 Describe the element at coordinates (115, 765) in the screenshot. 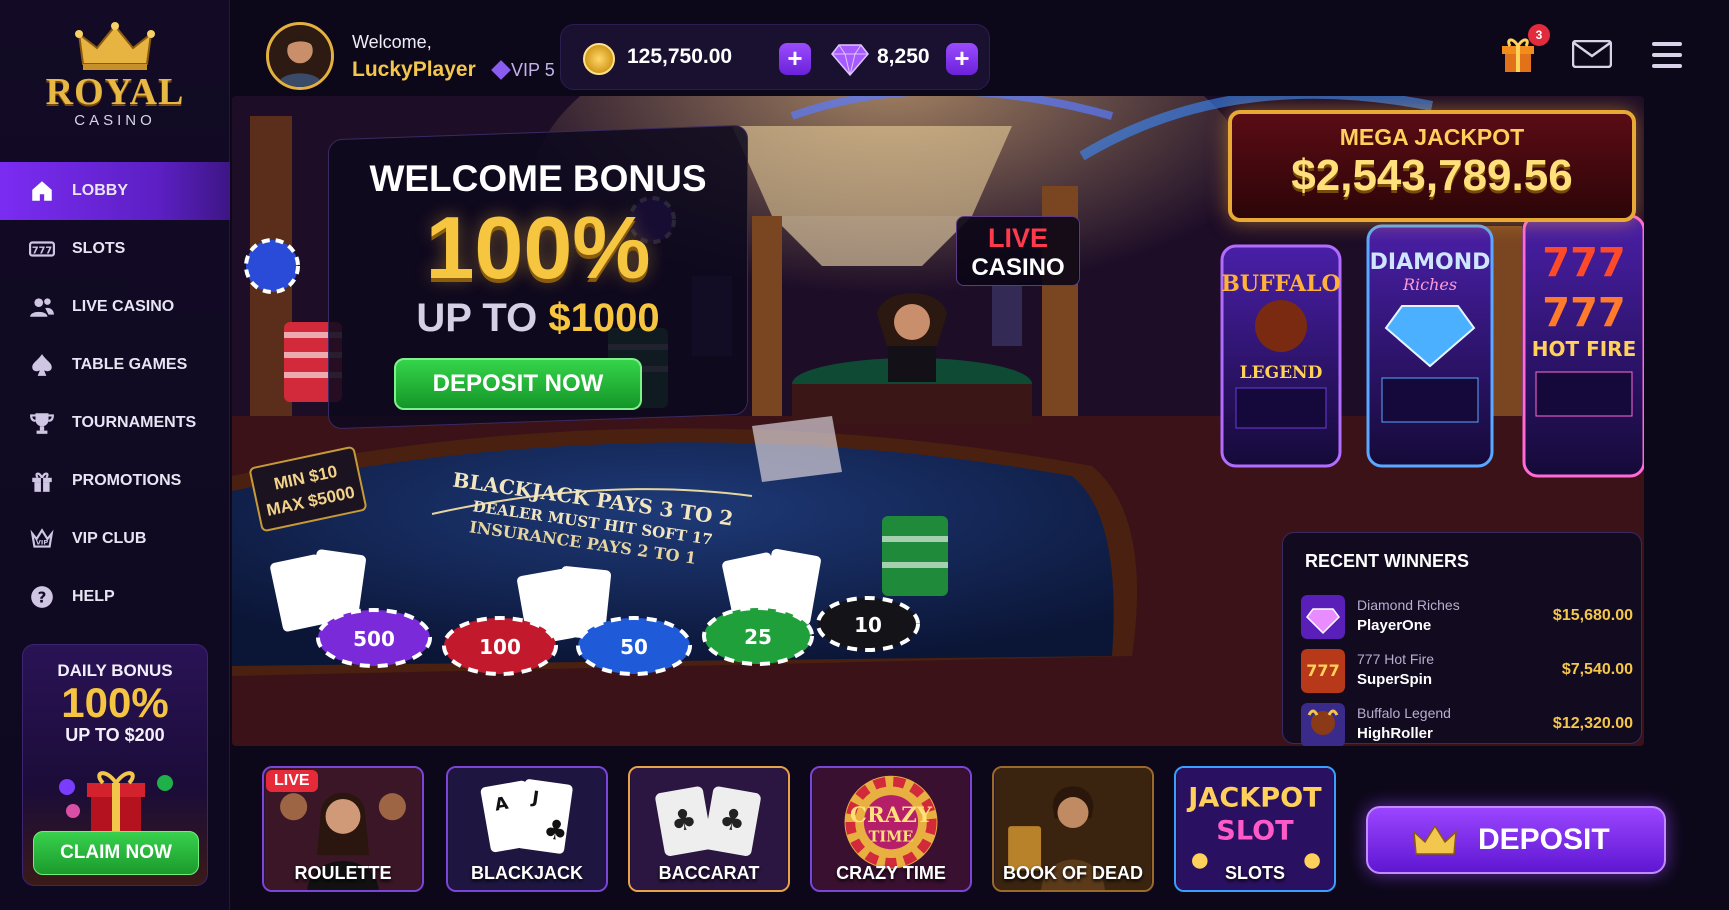

I see `daily-bonus-card: DAILY BONUS 100% UP TO $200 CLAIM NOW` at that location.